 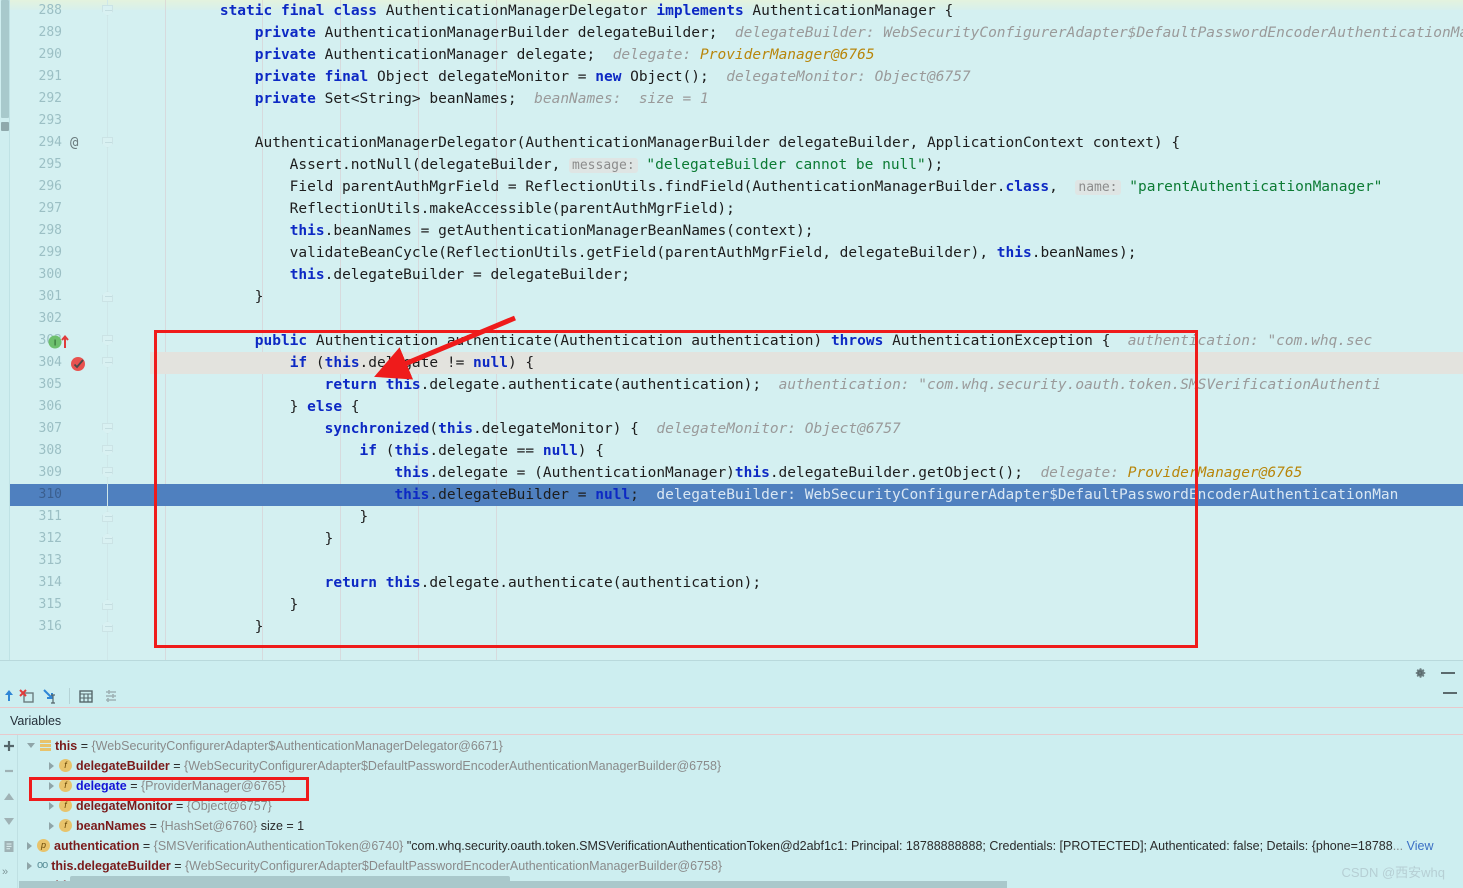 I want to click on code-line: this.delegateBuilder = delegateBuilder;, so click(x=806, y=275).